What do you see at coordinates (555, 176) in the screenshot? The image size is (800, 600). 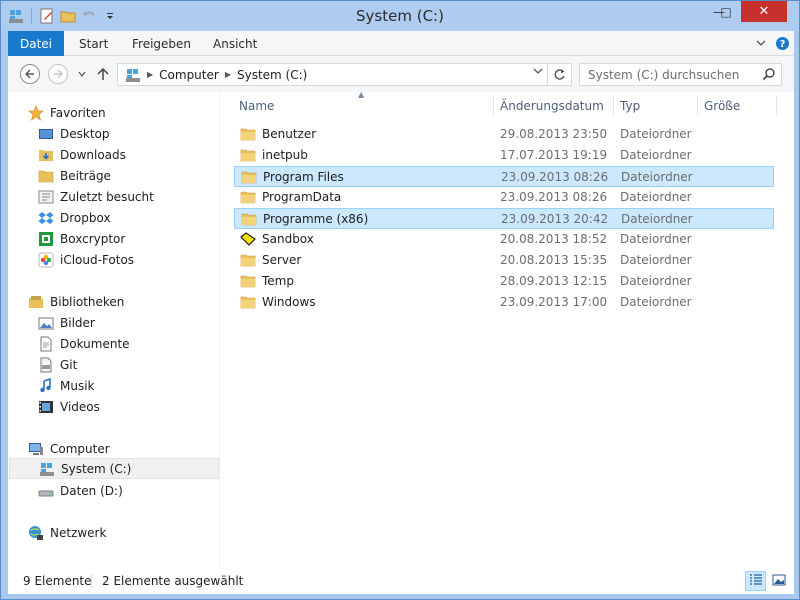 I see `file-date: 23.09.2013 08:26` at bounding box center [555, 176].